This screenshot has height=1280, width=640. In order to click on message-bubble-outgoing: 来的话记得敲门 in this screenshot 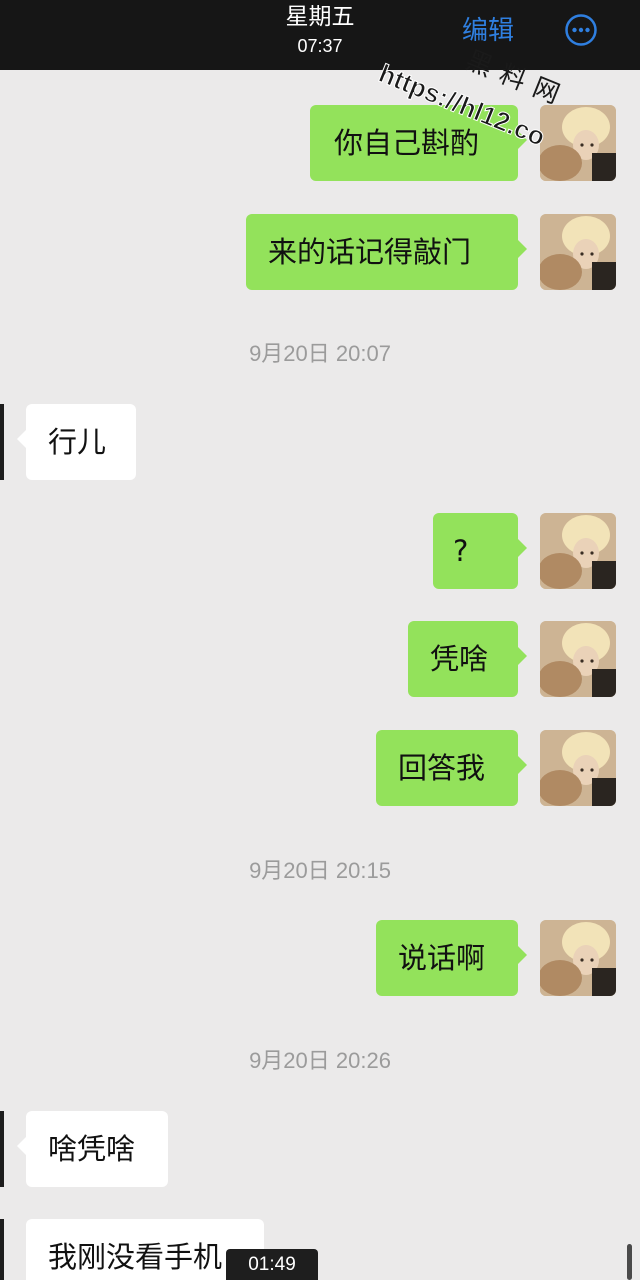, I will do `click(386, 252)`.